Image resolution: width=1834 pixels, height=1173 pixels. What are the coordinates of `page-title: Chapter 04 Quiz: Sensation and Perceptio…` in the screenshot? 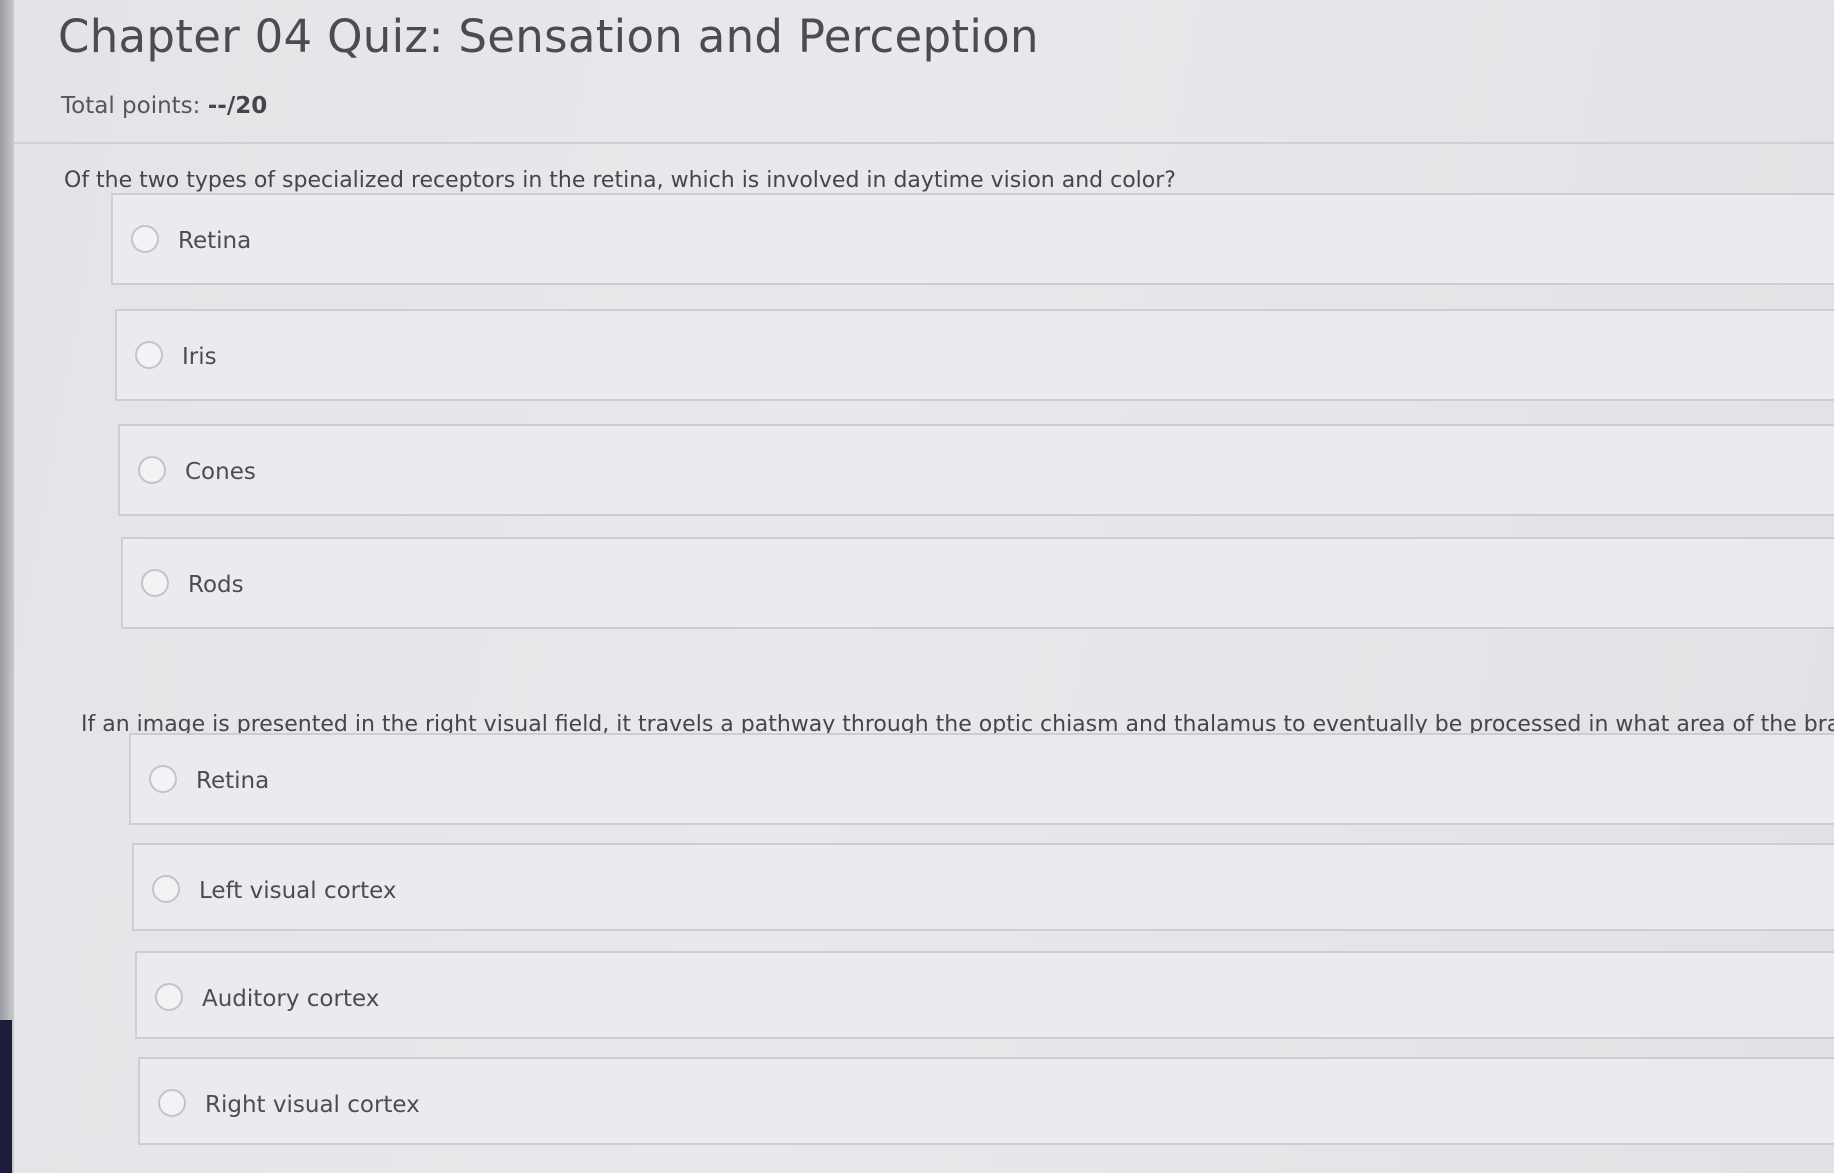 It's located at (548, 36).